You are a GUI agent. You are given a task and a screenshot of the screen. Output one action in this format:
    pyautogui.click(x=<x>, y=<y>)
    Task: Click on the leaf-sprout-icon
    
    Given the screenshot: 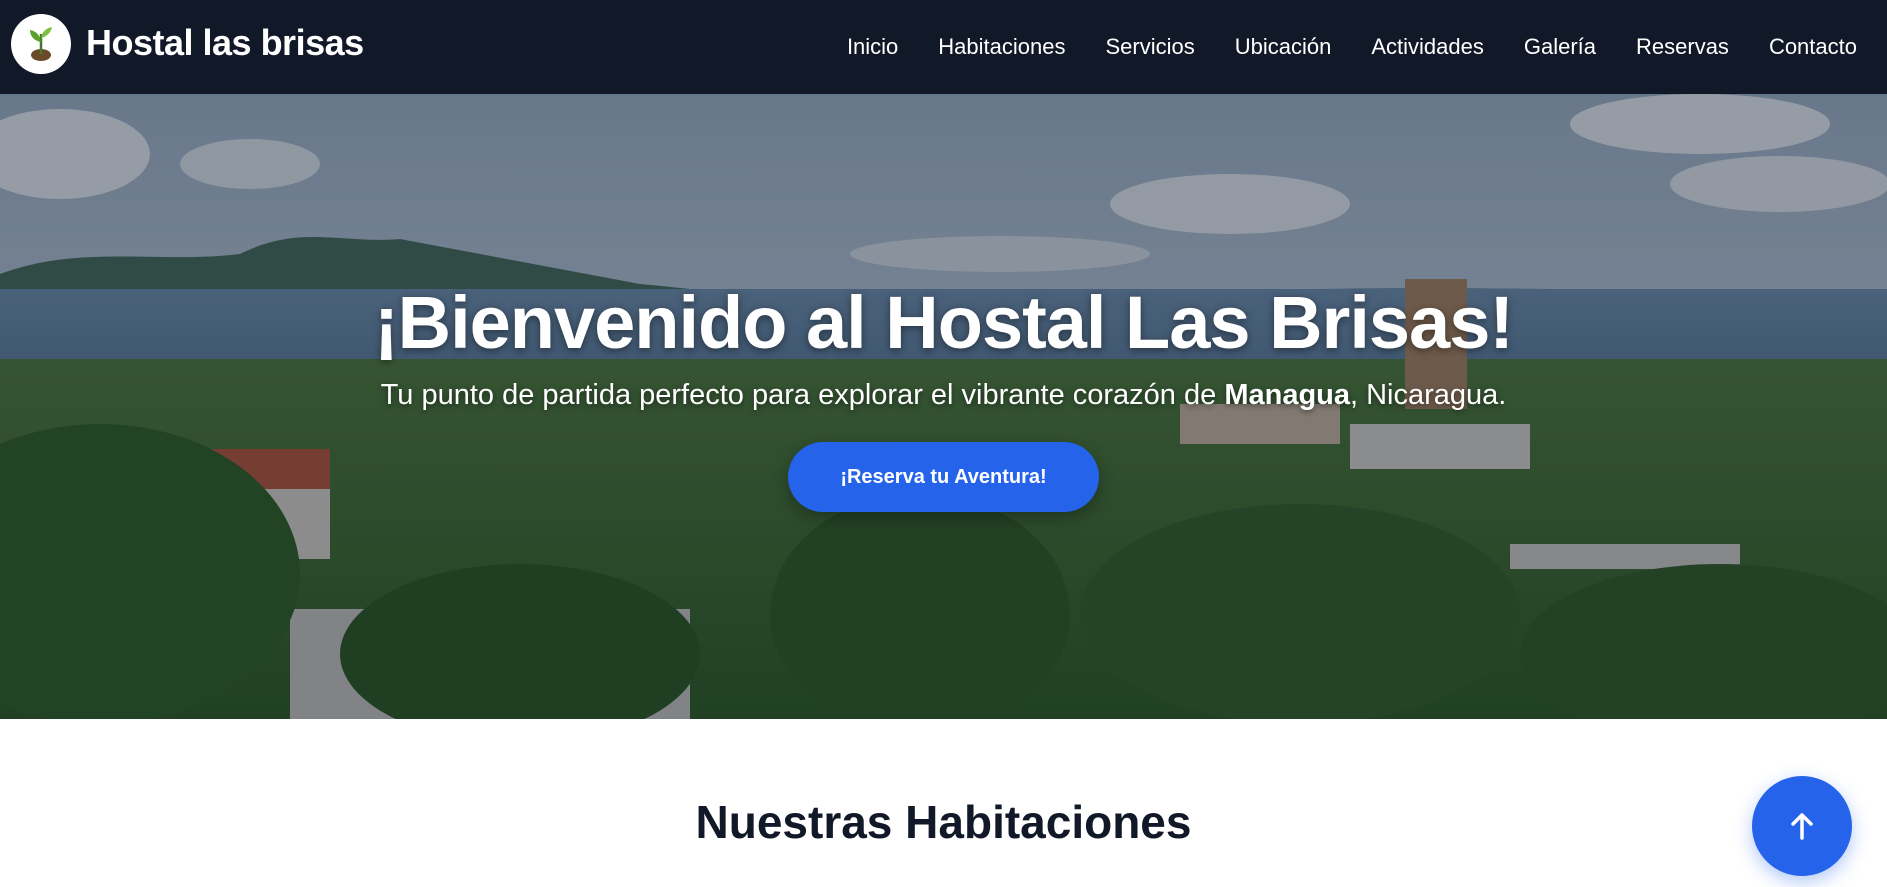 What is the action you would take?
    pyautogui.click(x=41, y=44)
    